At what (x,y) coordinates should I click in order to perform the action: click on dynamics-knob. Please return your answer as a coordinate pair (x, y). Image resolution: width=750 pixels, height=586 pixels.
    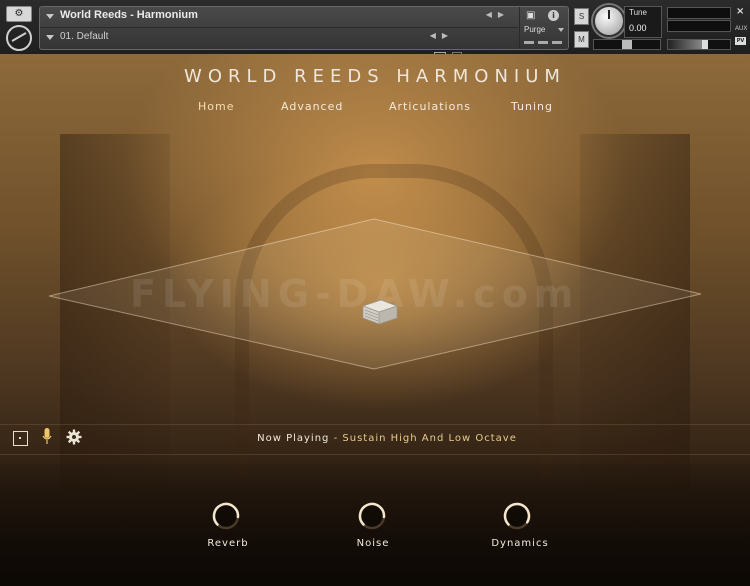
    Looking at the image, I should click on (517, 516).